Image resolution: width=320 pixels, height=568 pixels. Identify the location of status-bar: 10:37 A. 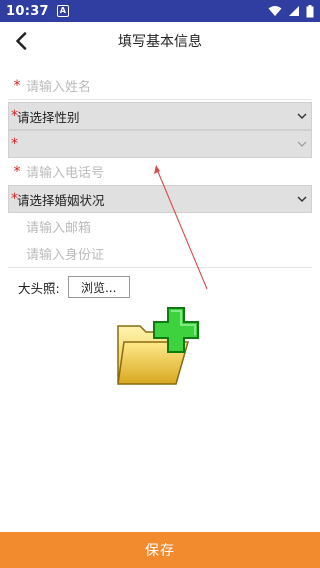
(160, 11).